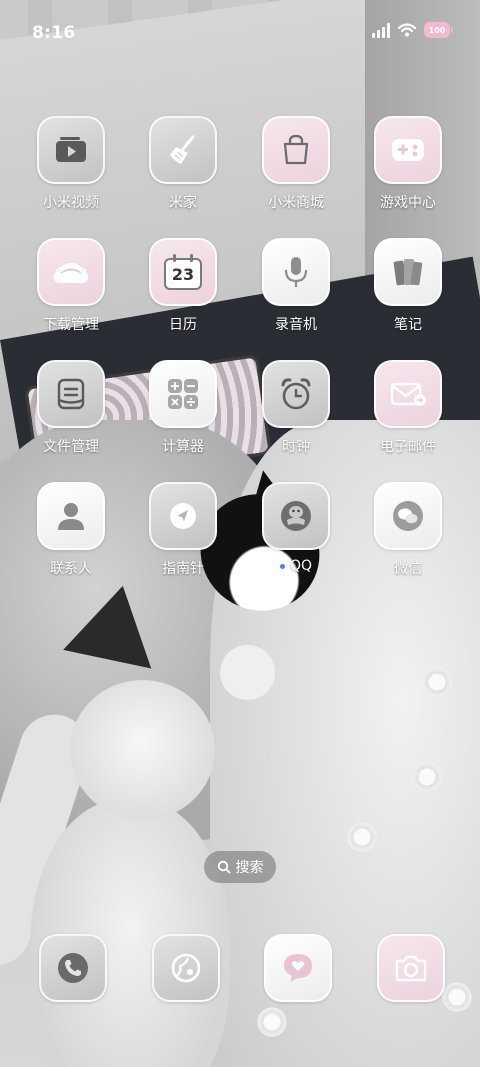 This screenshot has width=480, height=1067. I want to click on app-label: 电子邮件, so click(408, 447).